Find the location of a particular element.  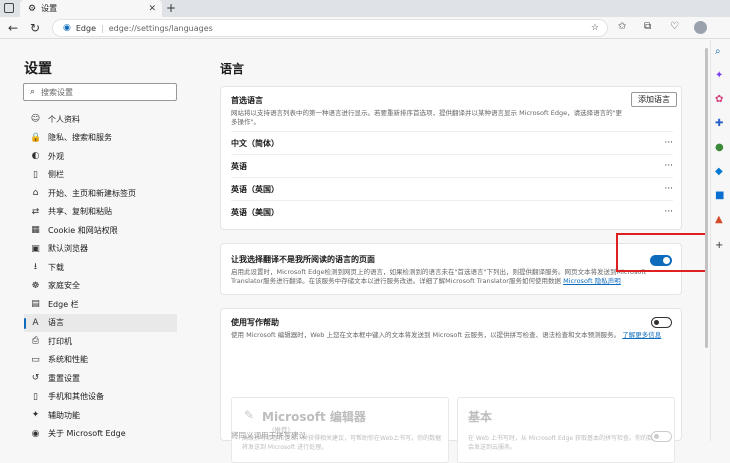

language-icon: A is located at coordinates (35, 322).